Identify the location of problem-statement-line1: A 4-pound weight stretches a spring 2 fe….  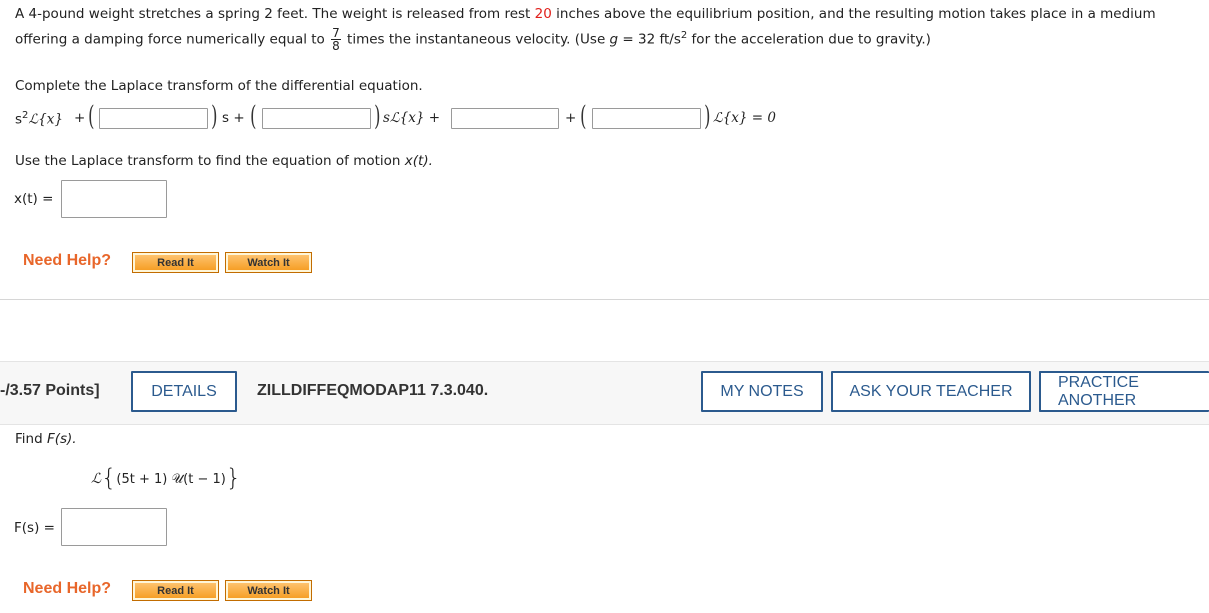
(585, 14).